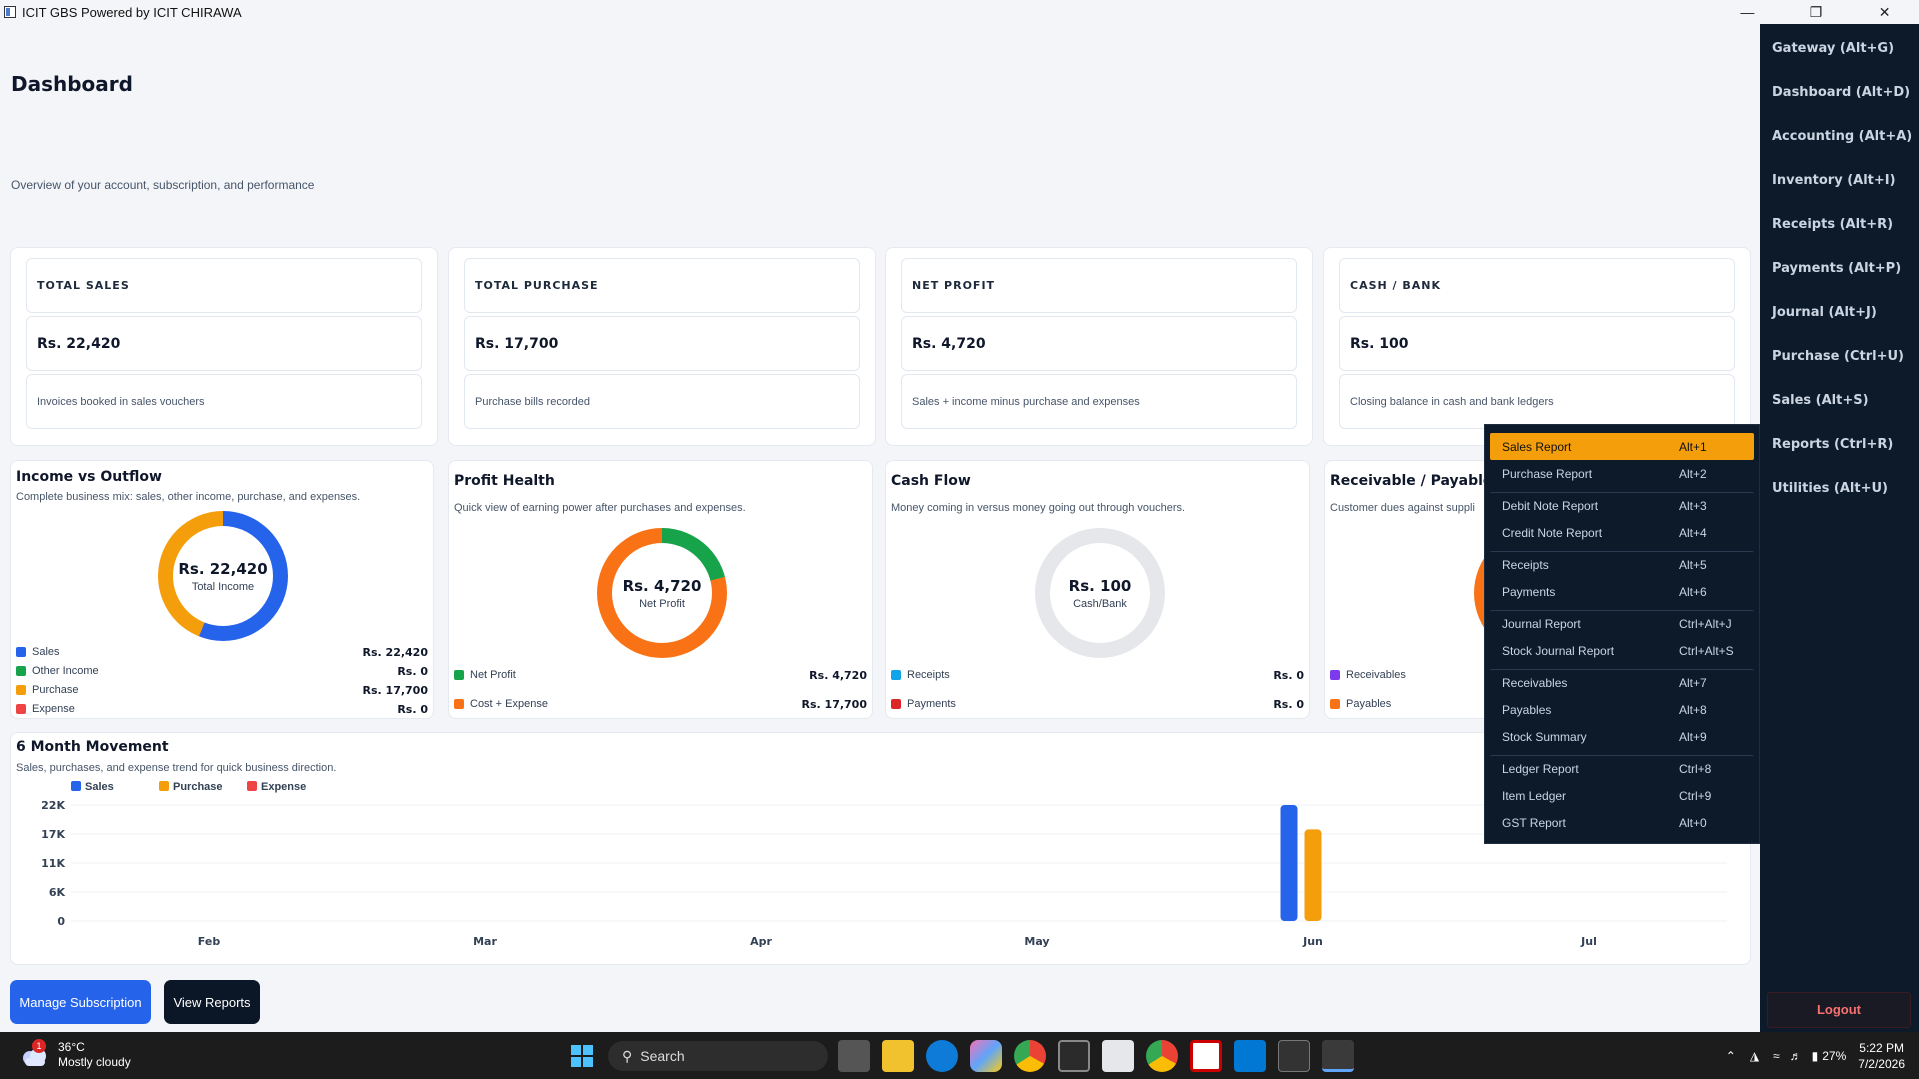 The image size is (1919, 1079). What do you see at coordinates (1099, 285) in the screenshot?
I see `stat-label: NET PROFIT` at bounding box center [1099, 285].